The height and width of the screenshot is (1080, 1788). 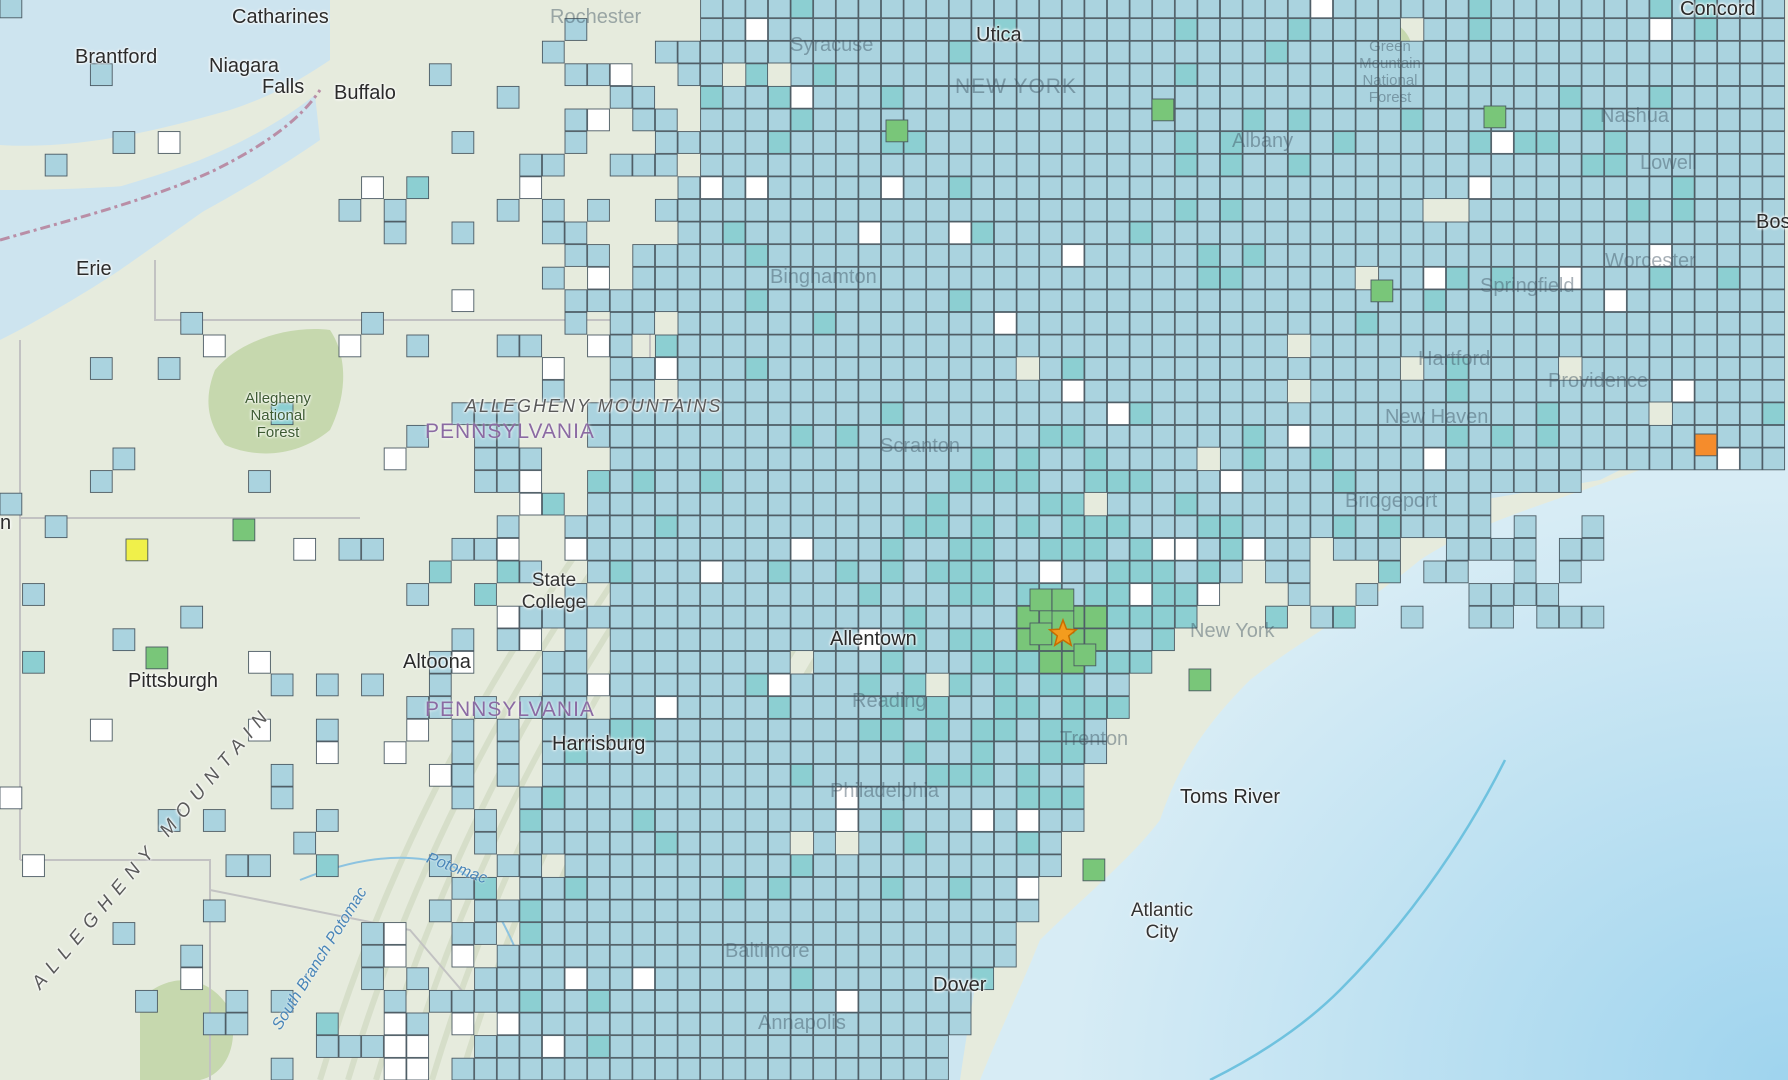 What do you see at coordinates (1495, 117) in the screenshot?
I see `grid-cell-highlight` at bounding box center [1495, 117].